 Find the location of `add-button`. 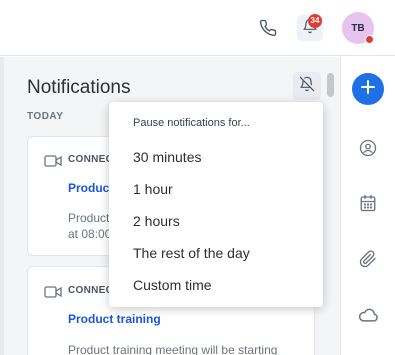

add-button is located at coordinates (368, 89).